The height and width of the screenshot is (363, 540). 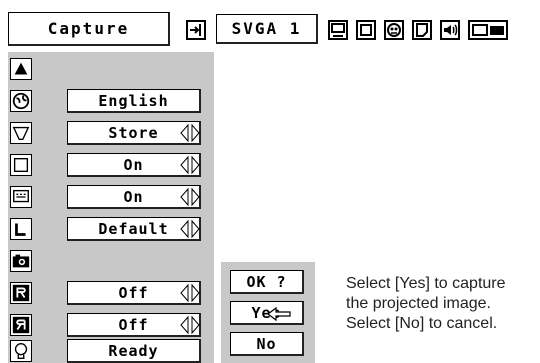 I want to click on keystone-arrows-icon, so click(x=190, y=133).